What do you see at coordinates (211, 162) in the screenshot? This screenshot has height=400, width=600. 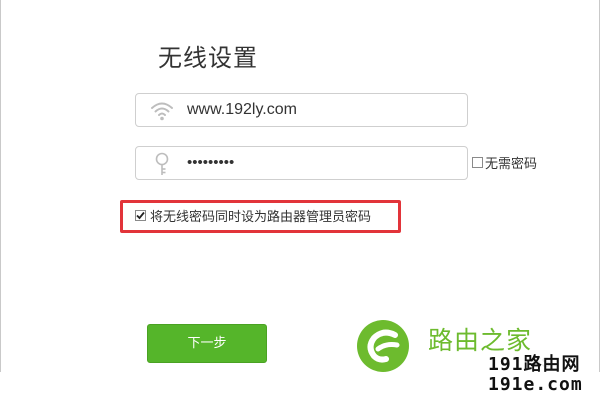 I see `password-value: •••••••••` at bounding box center [211, 162].